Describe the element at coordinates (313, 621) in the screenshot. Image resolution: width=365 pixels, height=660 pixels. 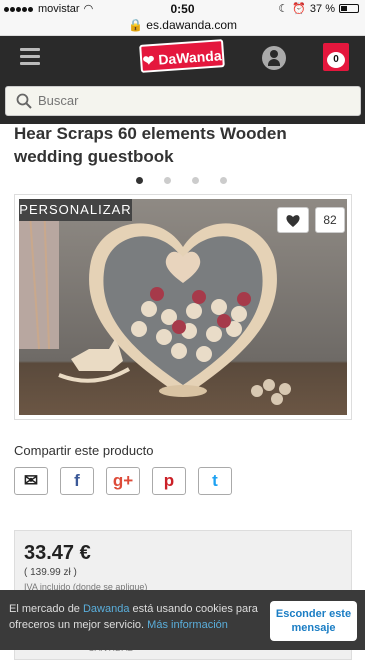
I see `hide-message-button: Esconder este mensaje` at that location.